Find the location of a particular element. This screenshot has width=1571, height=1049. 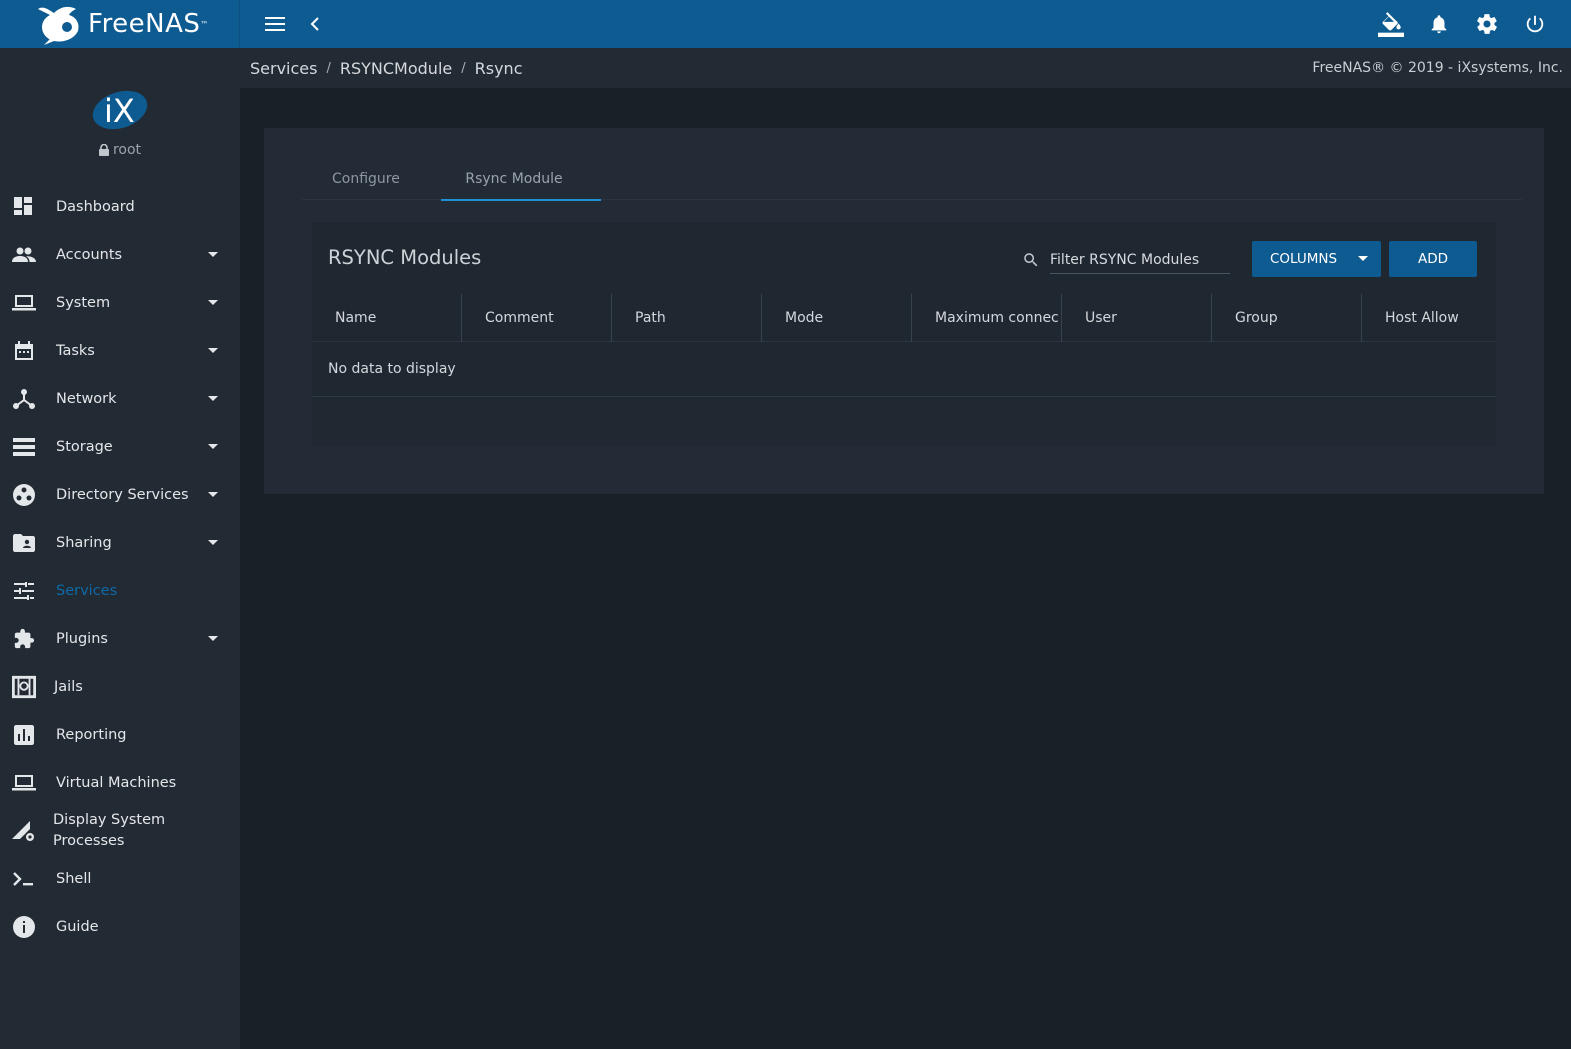

brand: FreeNAS ™ is located at coordinates (120, 24).